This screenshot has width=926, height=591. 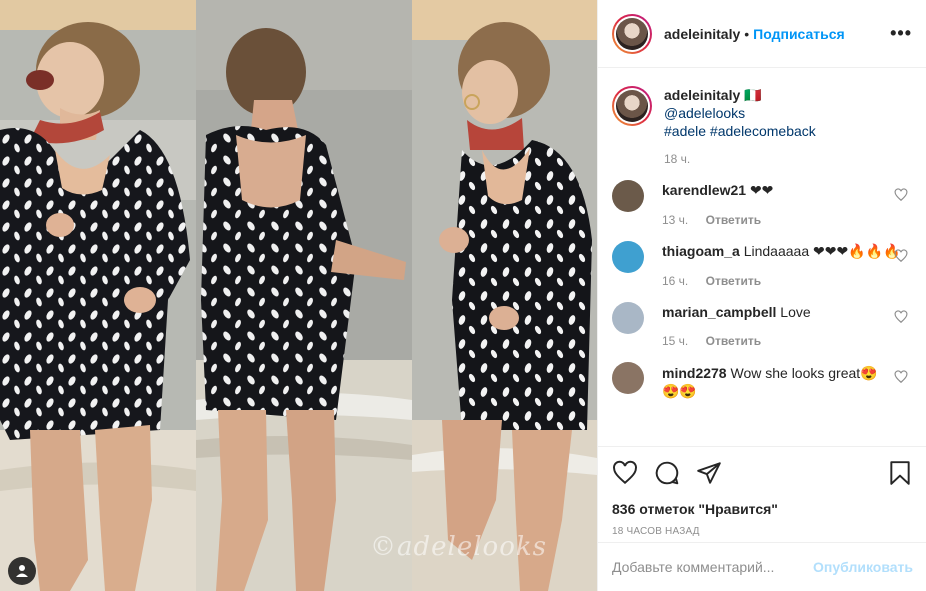 What do you see at coordinates (762, 509) in the screenshot?
I see `likes-count: 836 отметок "Нравится"` at bounding box center [762, 509].